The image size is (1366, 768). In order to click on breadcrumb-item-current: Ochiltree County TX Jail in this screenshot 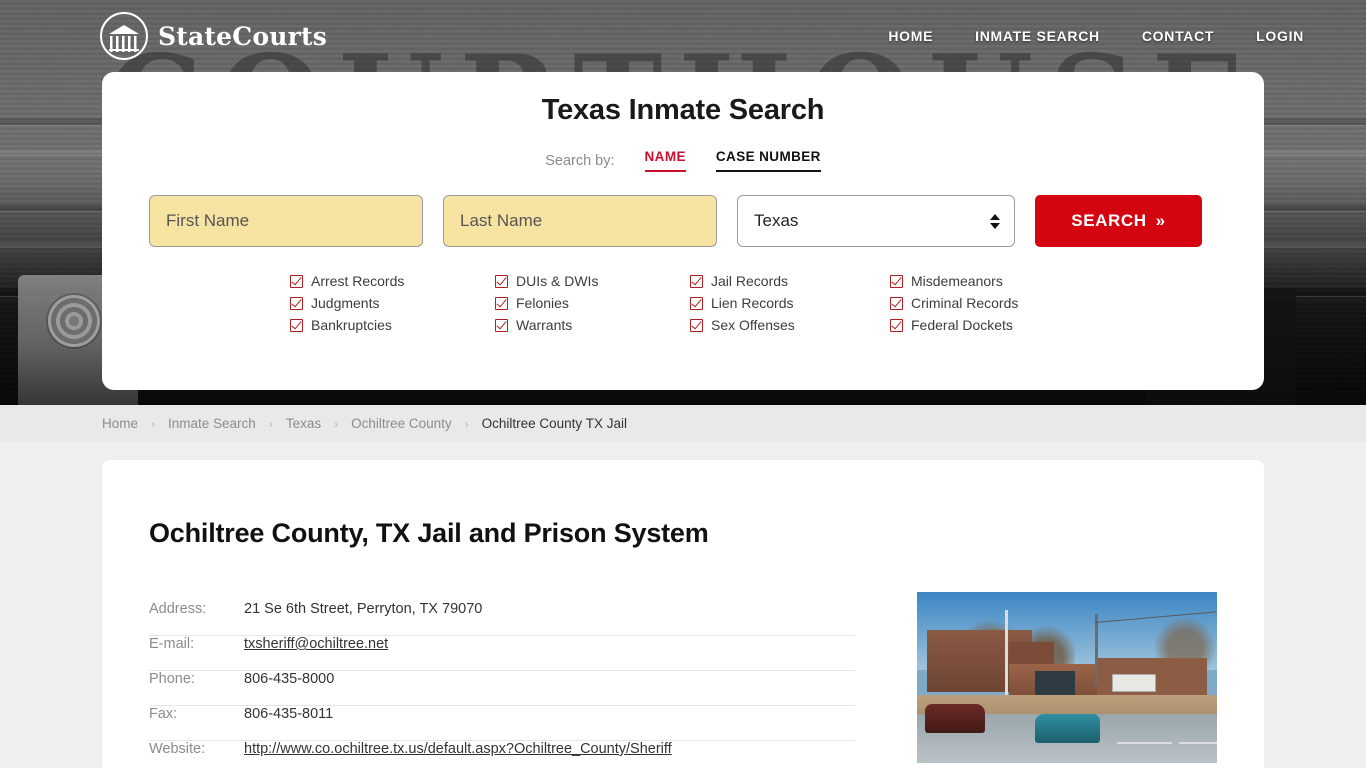, I will do `click(554, 423)`.